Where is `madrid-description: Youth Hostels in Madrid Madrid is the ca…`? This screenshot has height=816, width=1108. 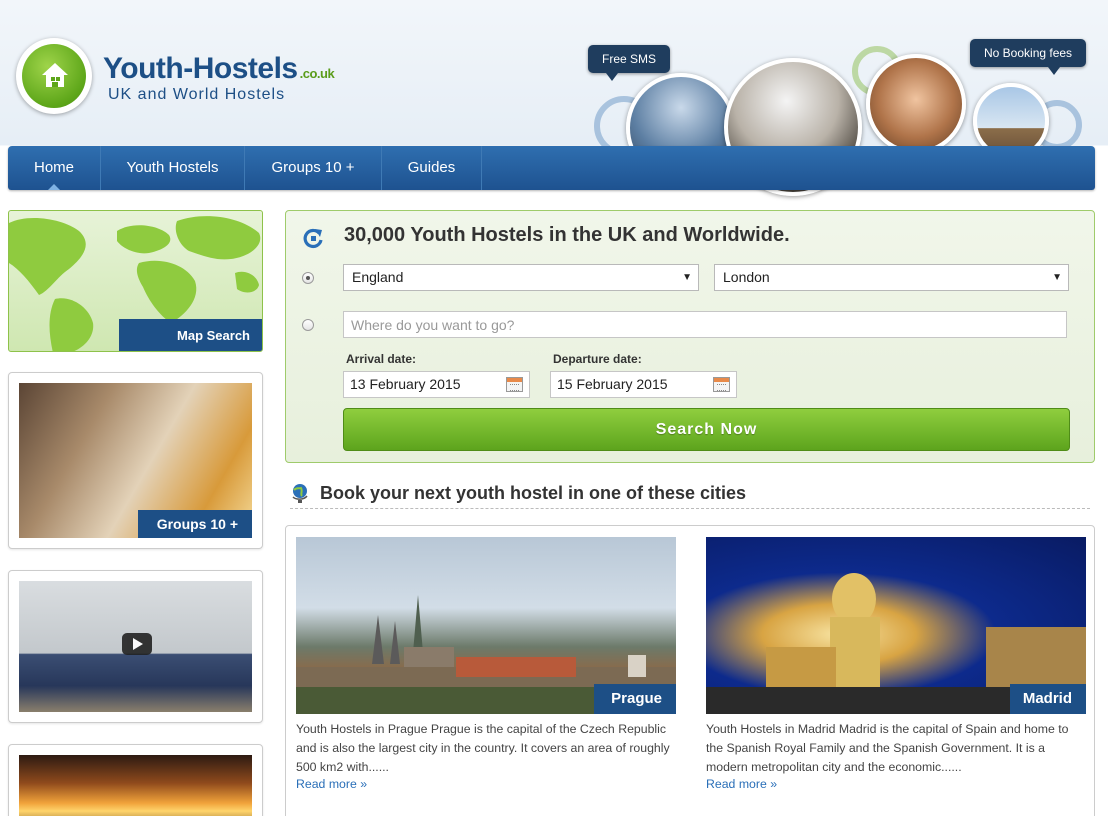
madrid-description: Youth Hostels in Madrid Madrid is the ca… is located at coordinates (887, 748).